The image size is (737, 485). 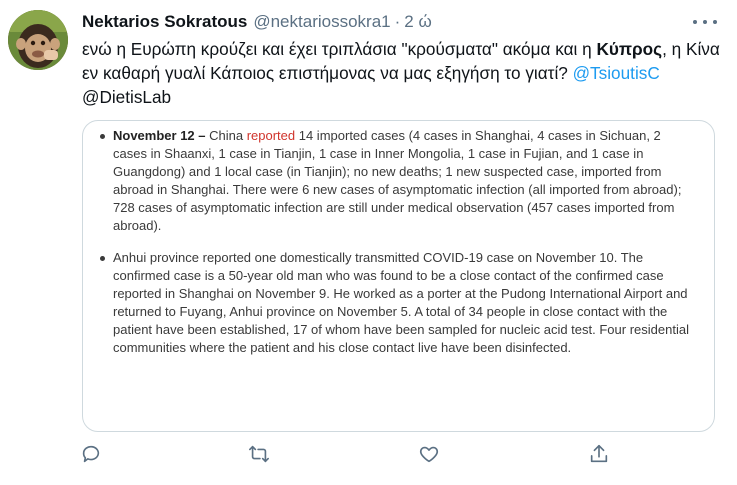 What do you see at coordinates (705, 22) in the screenshot?
I see `more-icon` at bounding box center [705, 22].